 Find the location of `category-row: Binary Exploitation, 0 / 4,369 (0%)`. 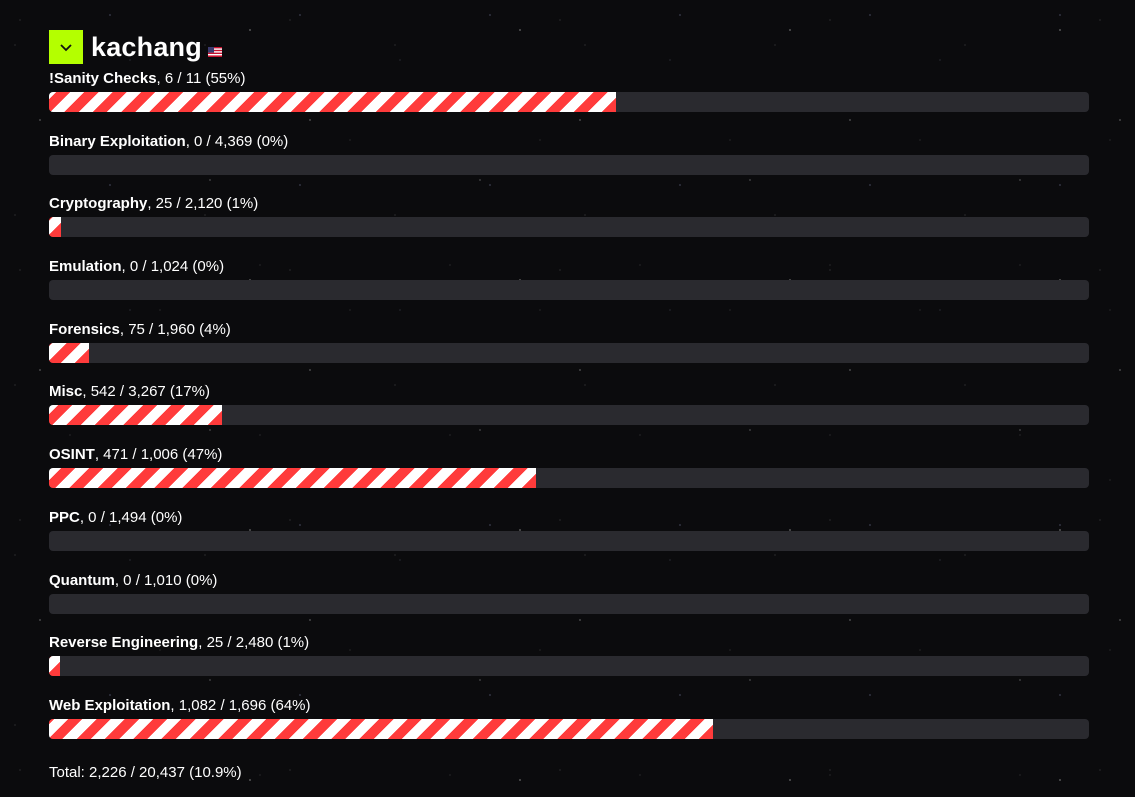

category-row: Binary Exploitation, 0 / 4,369 (0%) is located at coordinates (569, 164).